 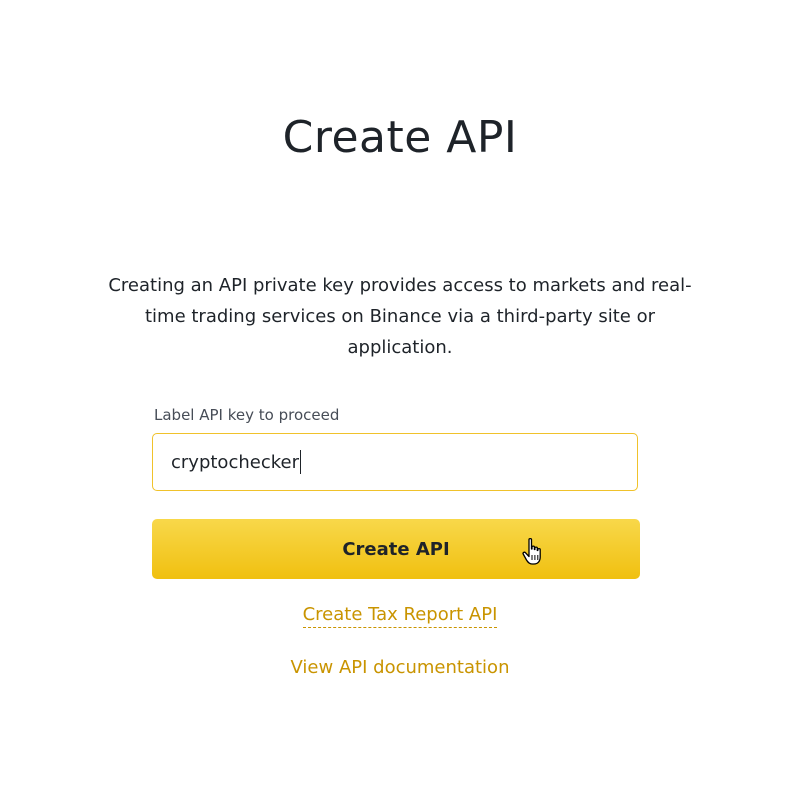 What do you see at coordinates (396, 549) in the screenshot?
I see `create-api-button: Create API` at bounding box center [396, 549].